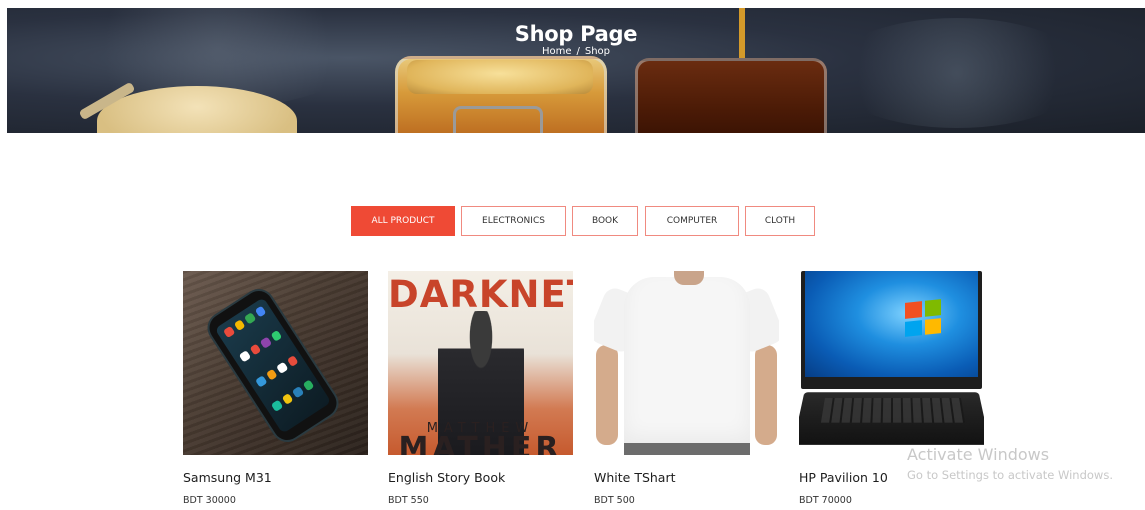 This screenshot has width=1145, height=510. What do you see at coordinates (825, 500) in the screenshot?
I see `product-price: BDT 70000` at bounding box center [825, 500].